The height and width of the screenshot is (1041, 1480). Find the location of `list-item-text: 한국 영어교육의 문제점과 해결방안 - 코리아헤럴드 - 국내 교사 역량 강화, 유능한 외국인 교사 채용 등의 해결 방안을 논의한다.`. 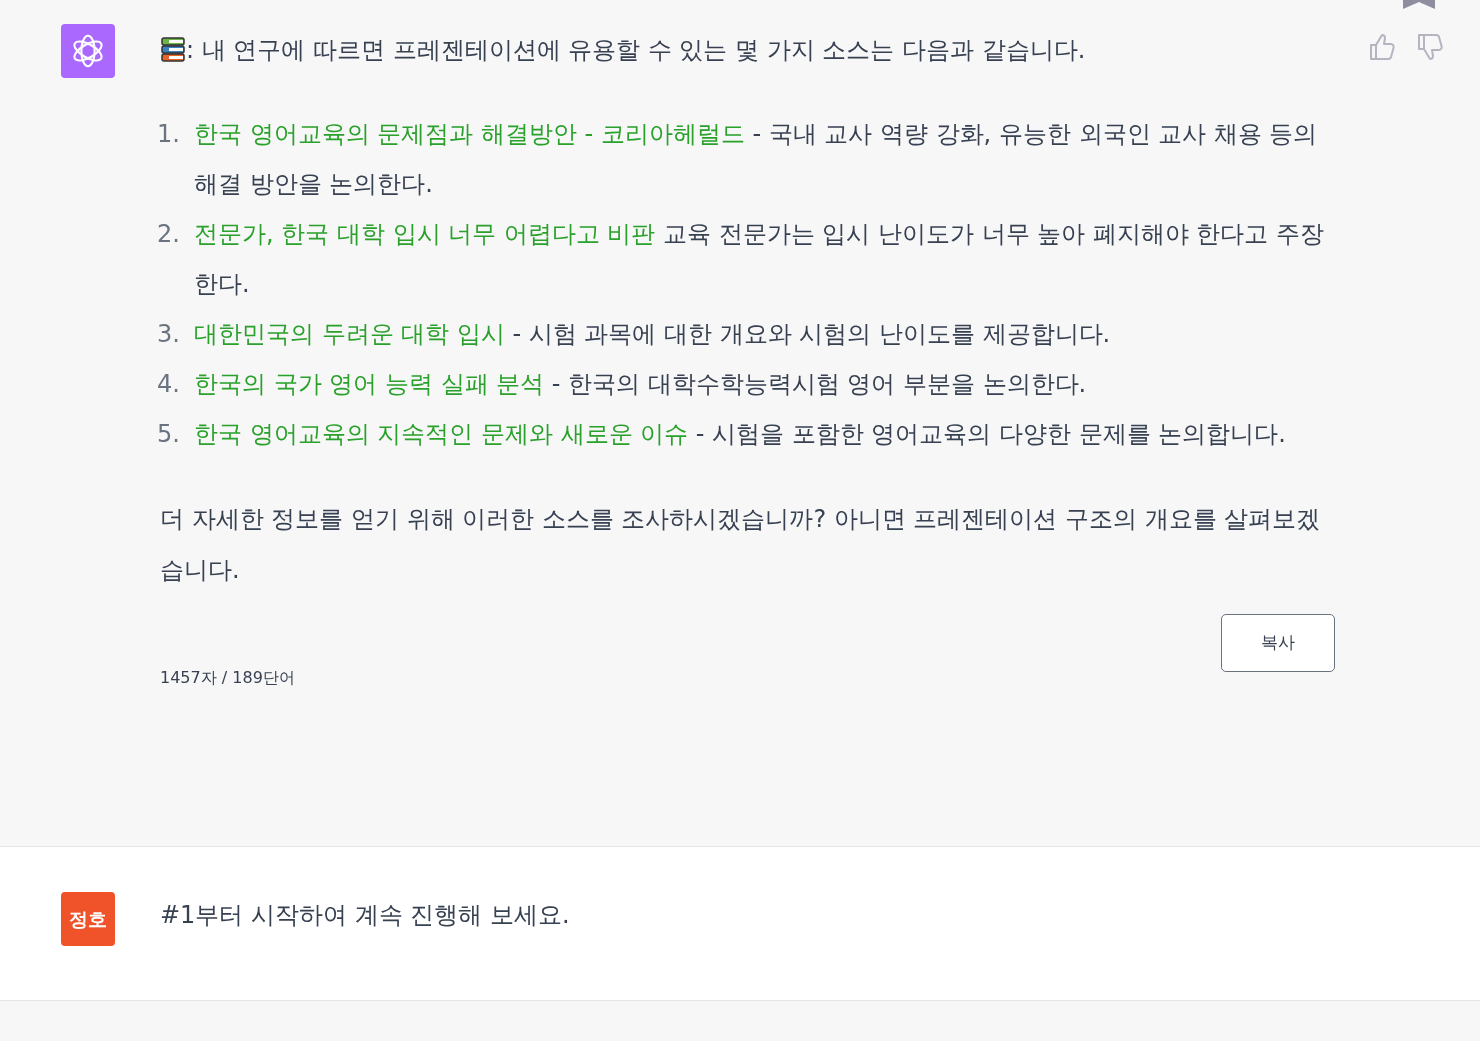

list-item-text: 한국 영어교육의 문제점과 해결방안 - 코리아헤럴드 - 국내 교사 역량 강화, 유능한 외국인 교사 채용 등의 해결 방안을 논의한다. is located at coordinates (756, 159).